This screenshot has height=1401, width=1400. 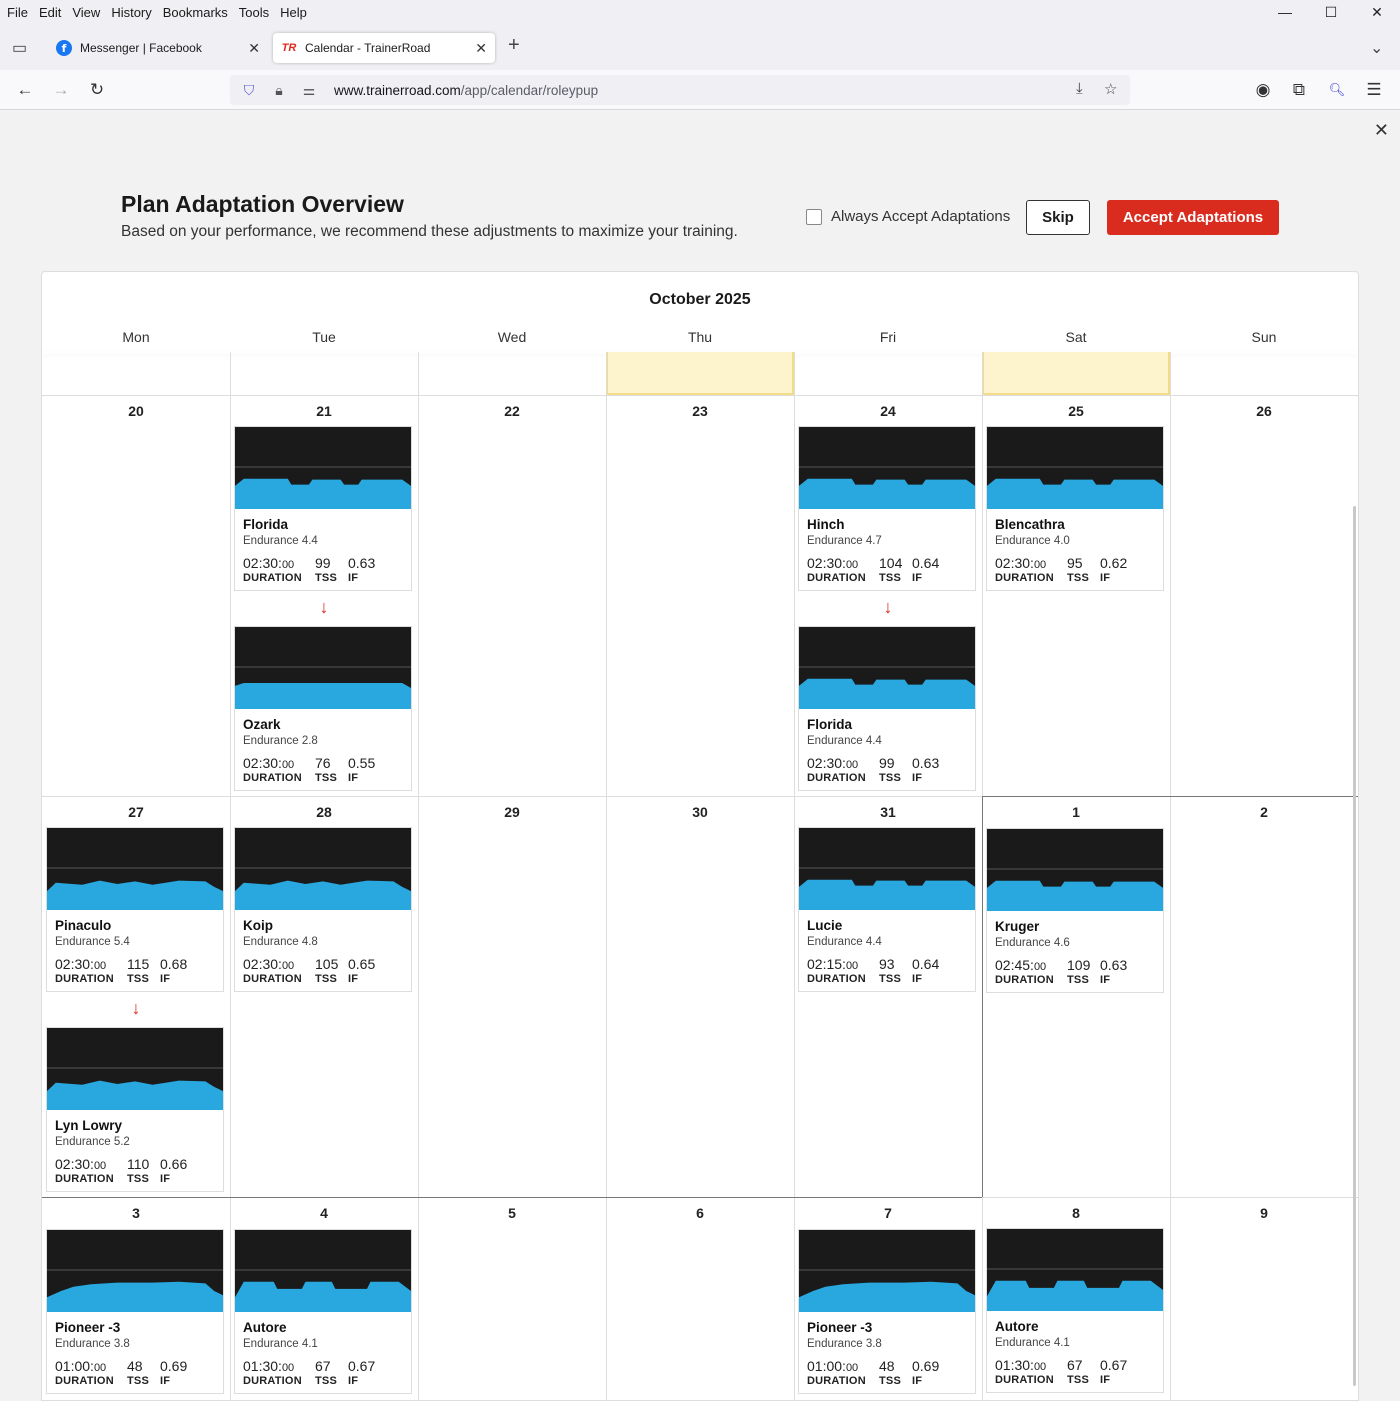 I want to click on forward-icon: →, so click(x=61, y=90).